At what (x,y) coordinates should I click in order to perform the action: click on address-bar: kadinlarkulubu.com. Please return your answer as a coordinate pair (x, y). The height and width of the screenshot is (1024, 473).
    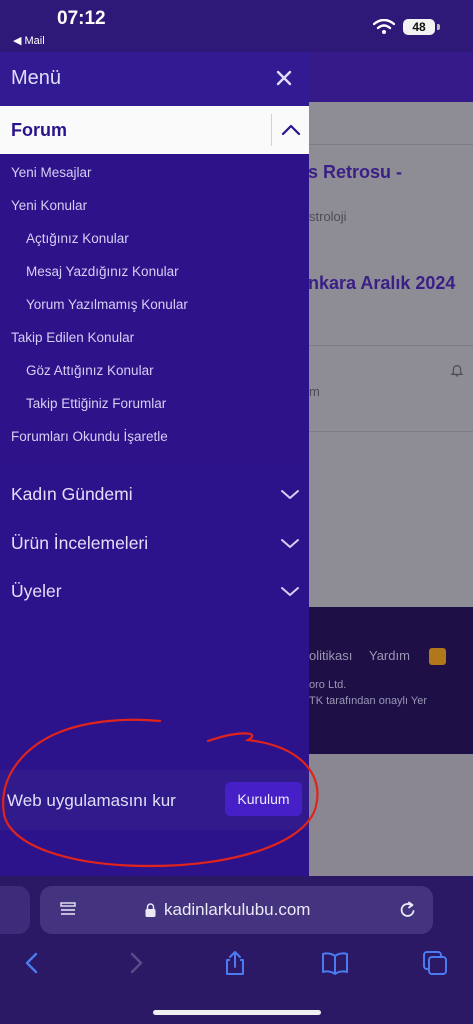
    Looking at the image, I should click on (236, 910).